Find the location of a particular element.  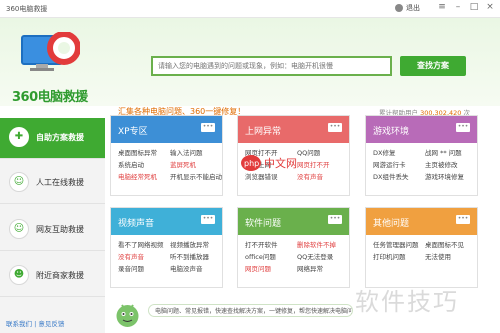

category-card-other: 其他问题 ••• 任务管理器问题 桌面图标不见 打印机问题 无法使用 is located at coordinates (421, 247).